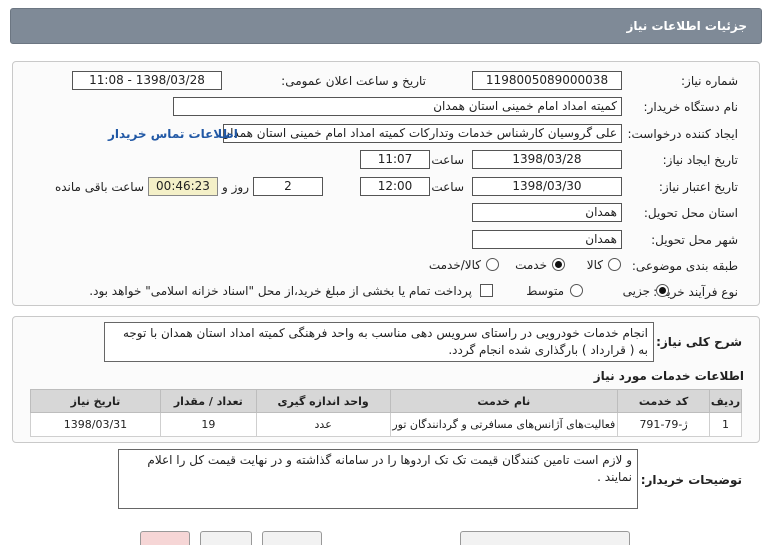 The width and height of the screenshot is (770, 545). What do you see at coordinates (173, 134) in the screenshot?
I see `contact-buyer-link: اطلاعات تماس خریدار` at bounding box center [173, 134].